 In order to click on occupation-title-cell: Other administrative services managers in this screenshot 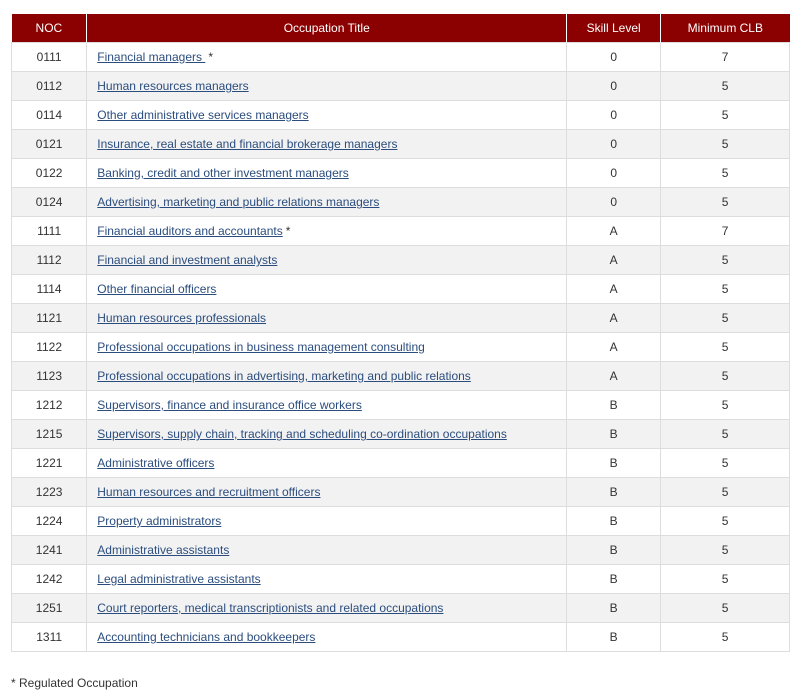, I will do `click(327, 115)`.